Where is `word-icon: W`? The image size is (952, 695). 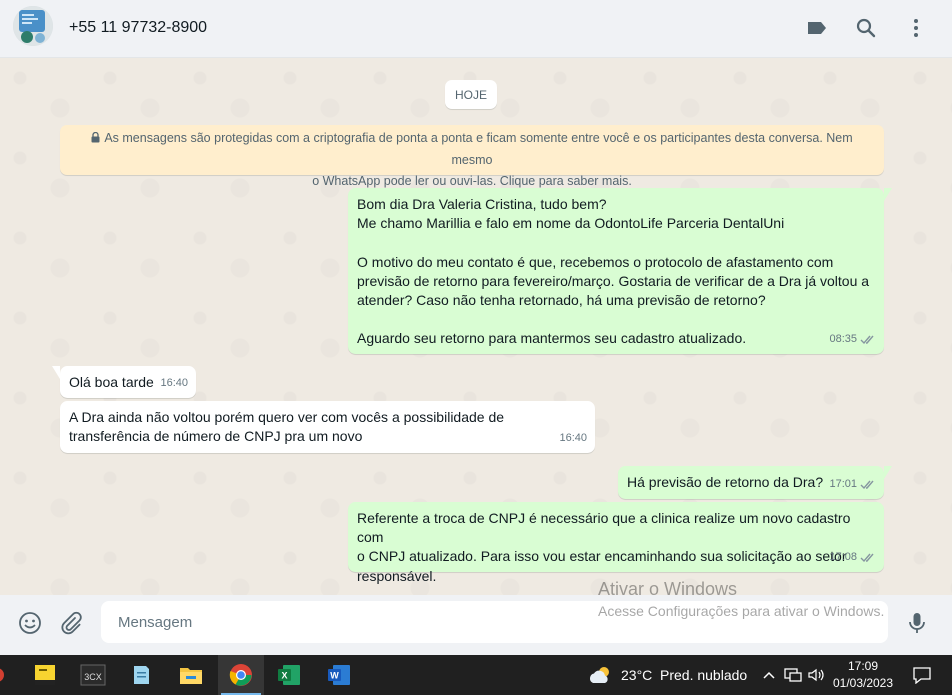
word-icon: W is located at coordinates (339, 675).